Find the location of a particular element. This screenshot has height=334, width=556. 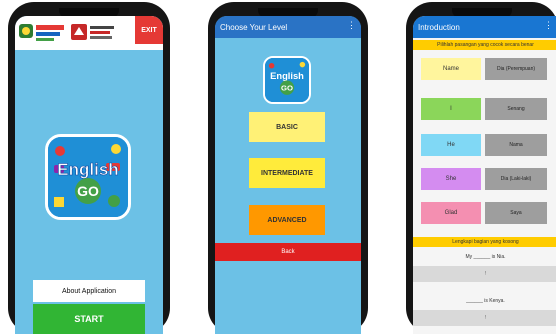

match-pair: I Senang is located at coordinates (484, 109).